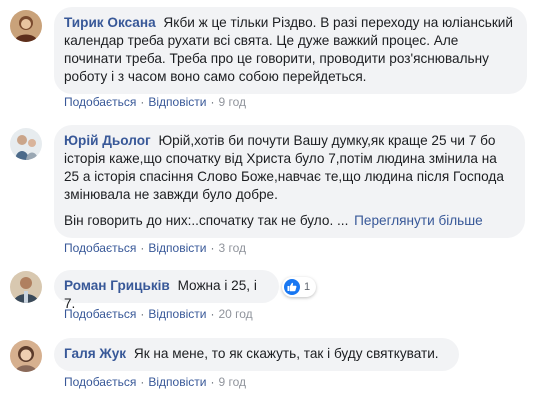 The height and width of the screenshot is (403, 533). I want to click on comment-bubble: Роман Грицьків Можна і 25, і 7., so click(166, 290).